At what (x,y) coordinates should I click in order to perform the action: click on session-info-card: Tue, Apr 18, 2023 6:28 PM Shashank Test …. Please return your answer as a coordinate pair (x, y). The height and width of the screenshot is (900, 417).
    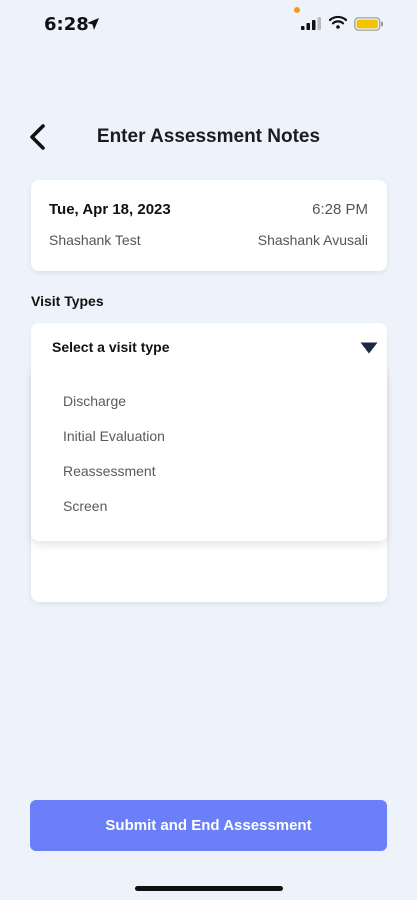
    Looking at the image, I should click on (209, 225).